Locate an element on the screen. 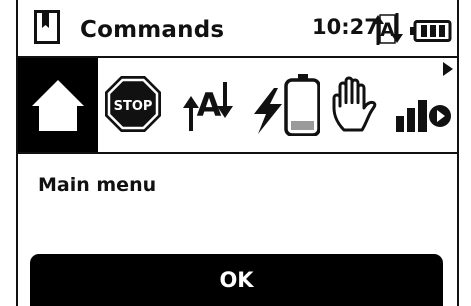 The width and height of the screenshot is (471, 306). clock: 10:27 is located at coordinates (345, 27).